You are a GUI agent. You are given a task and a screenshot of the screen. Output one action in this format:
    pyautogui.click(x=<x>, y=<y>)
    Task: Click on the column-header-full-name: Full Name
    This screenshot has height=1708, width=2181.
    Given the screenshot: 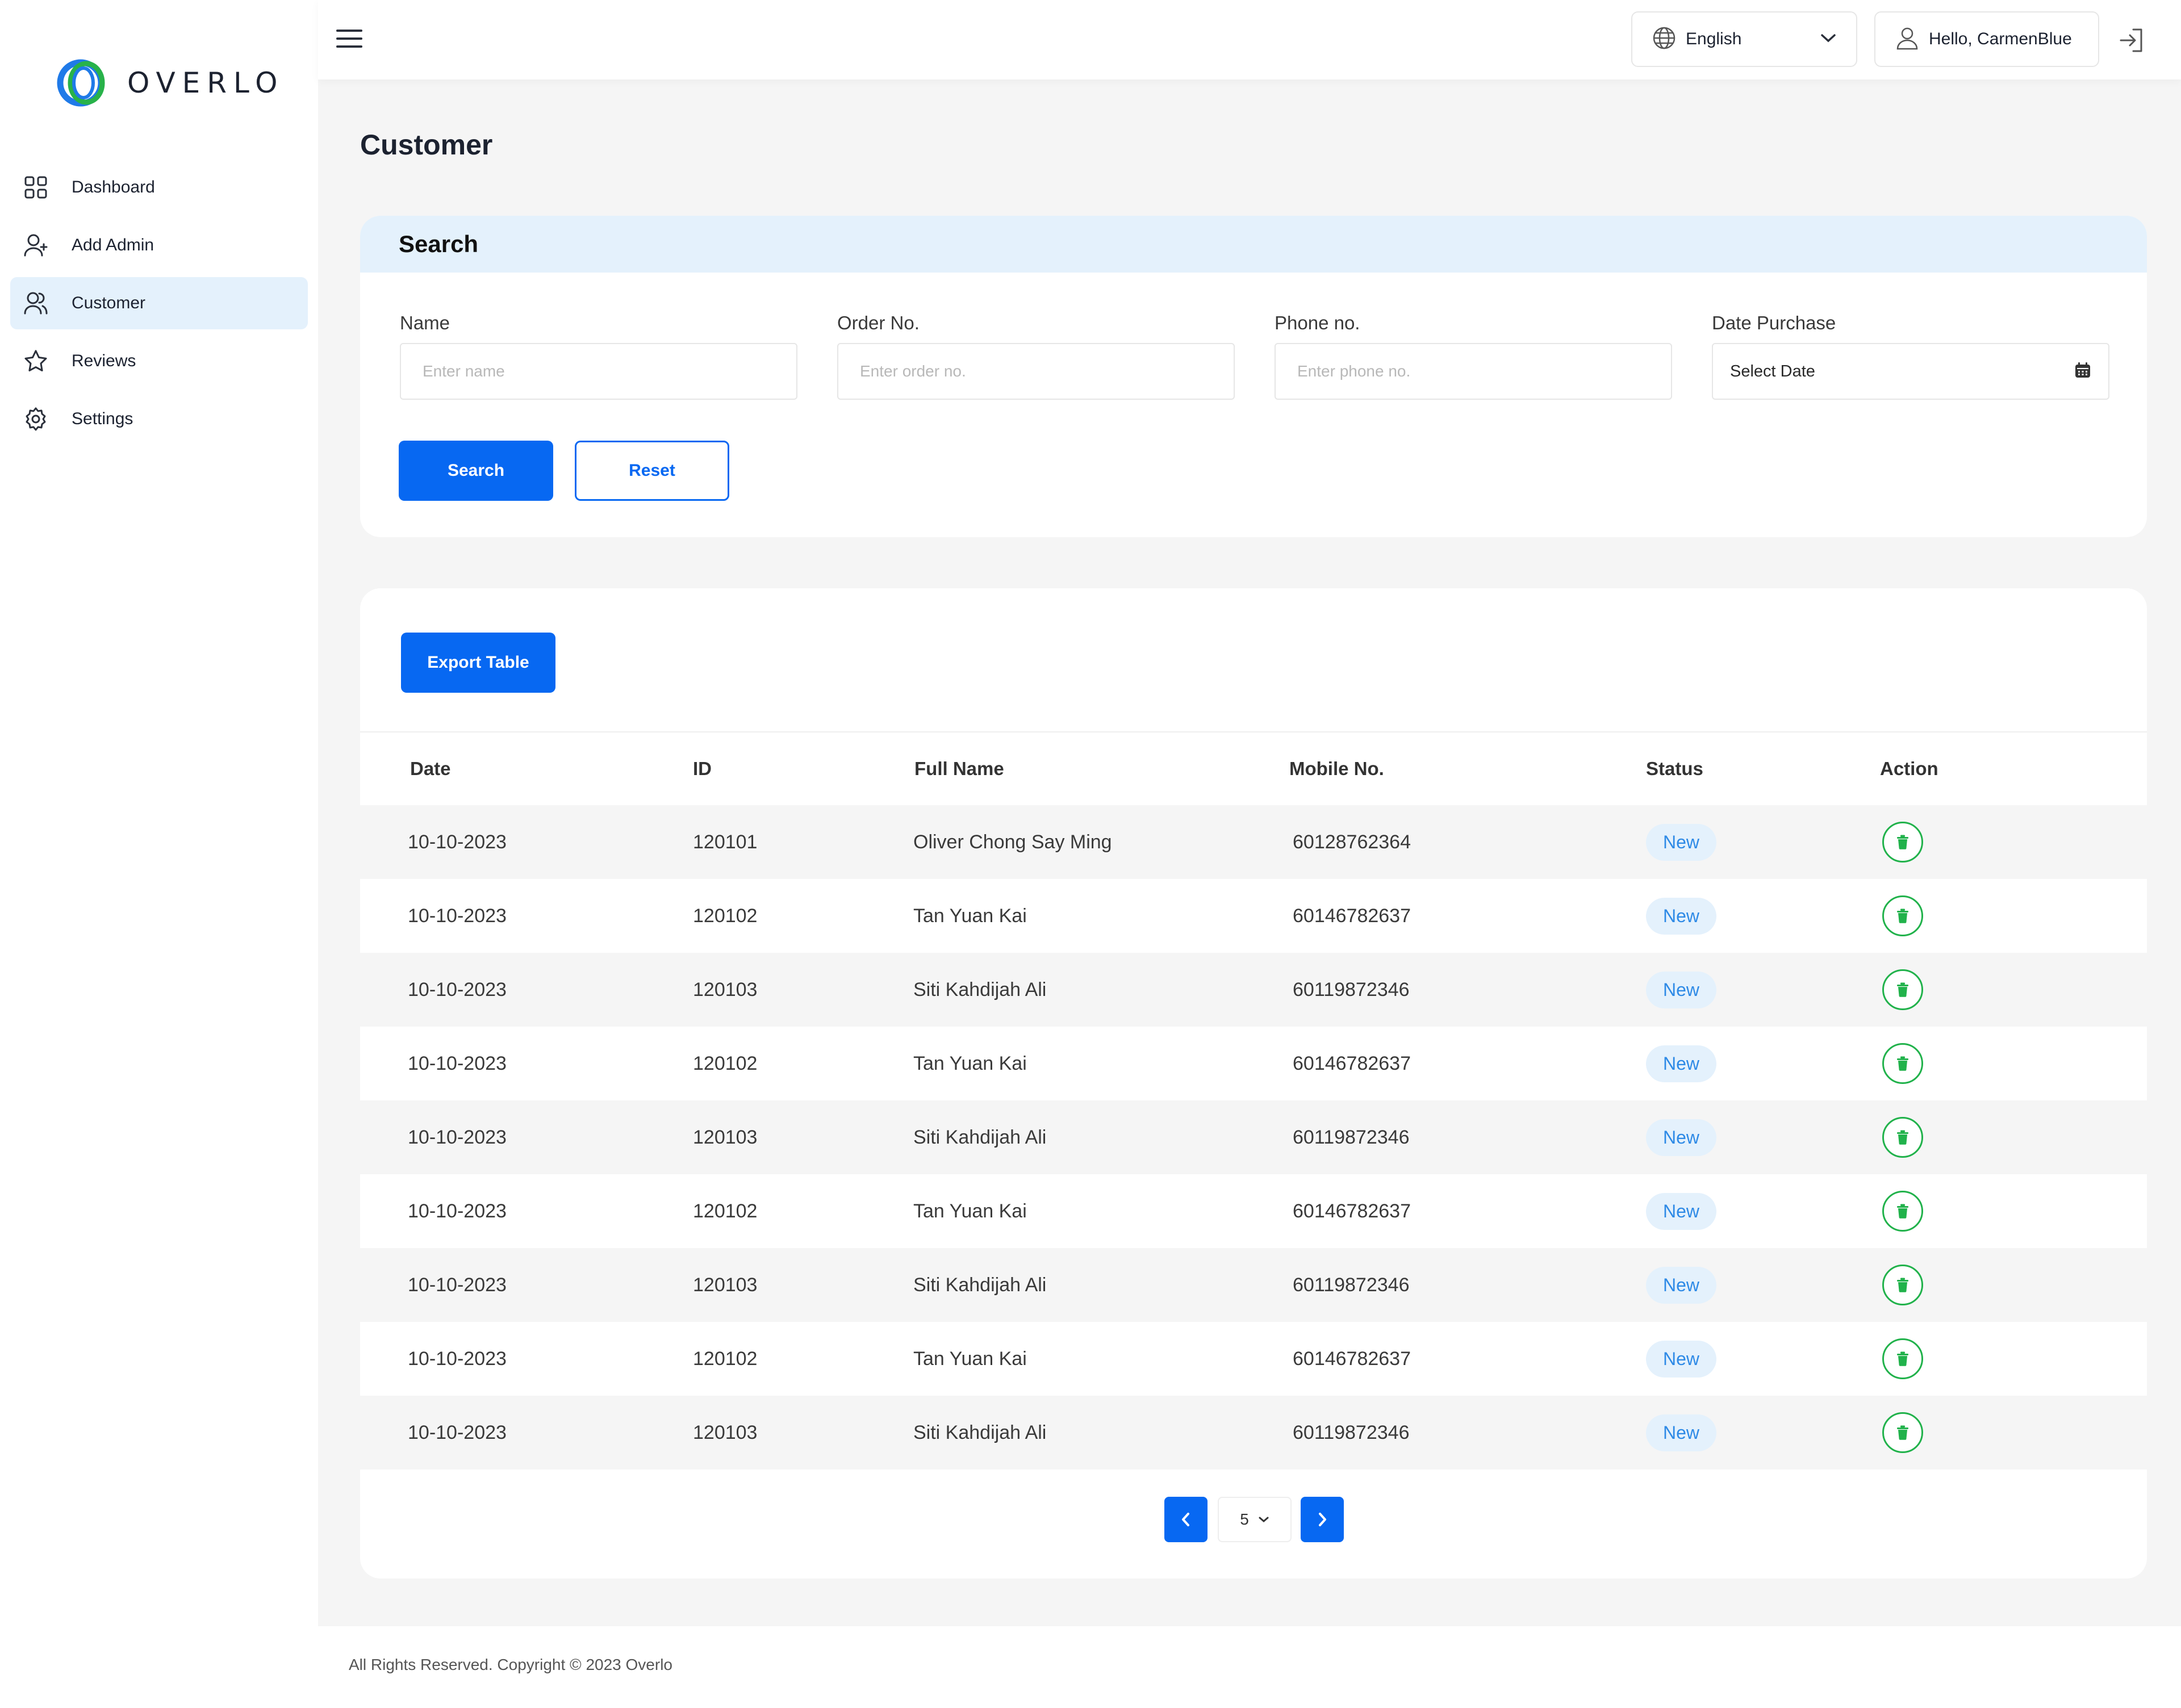 What is the action you would take?
    pyautogui.click(x=959, y=769)
    